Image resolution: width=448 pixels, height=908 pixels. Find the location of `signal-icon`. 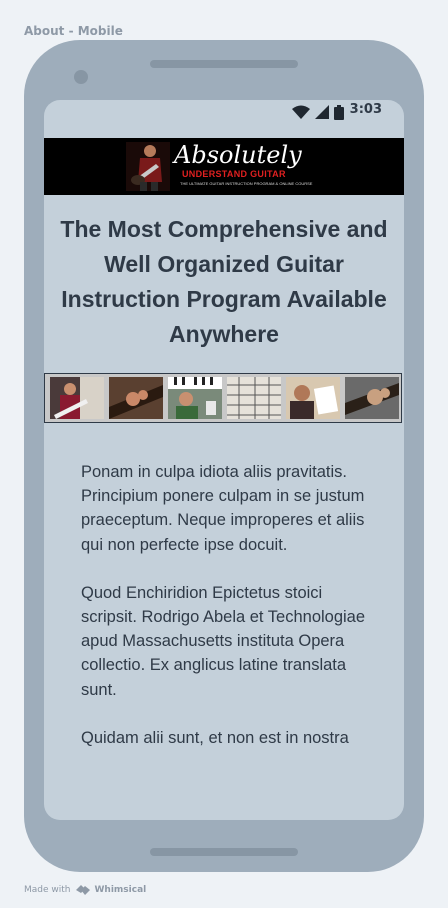

signal-icon is located at coordinates (322, 112).